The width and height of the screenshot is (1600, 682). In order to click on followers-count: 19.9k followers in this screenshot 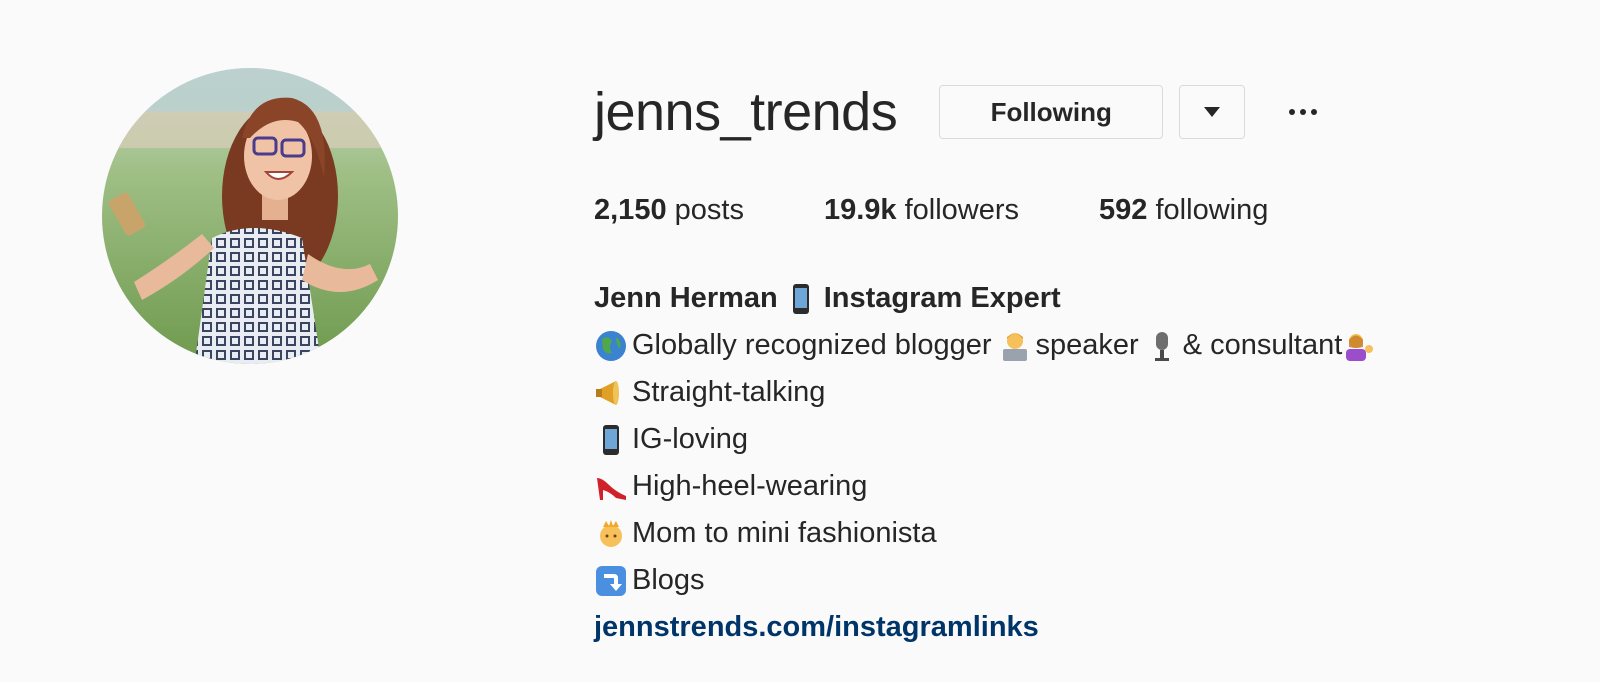, I will do `click(921, 210)`.